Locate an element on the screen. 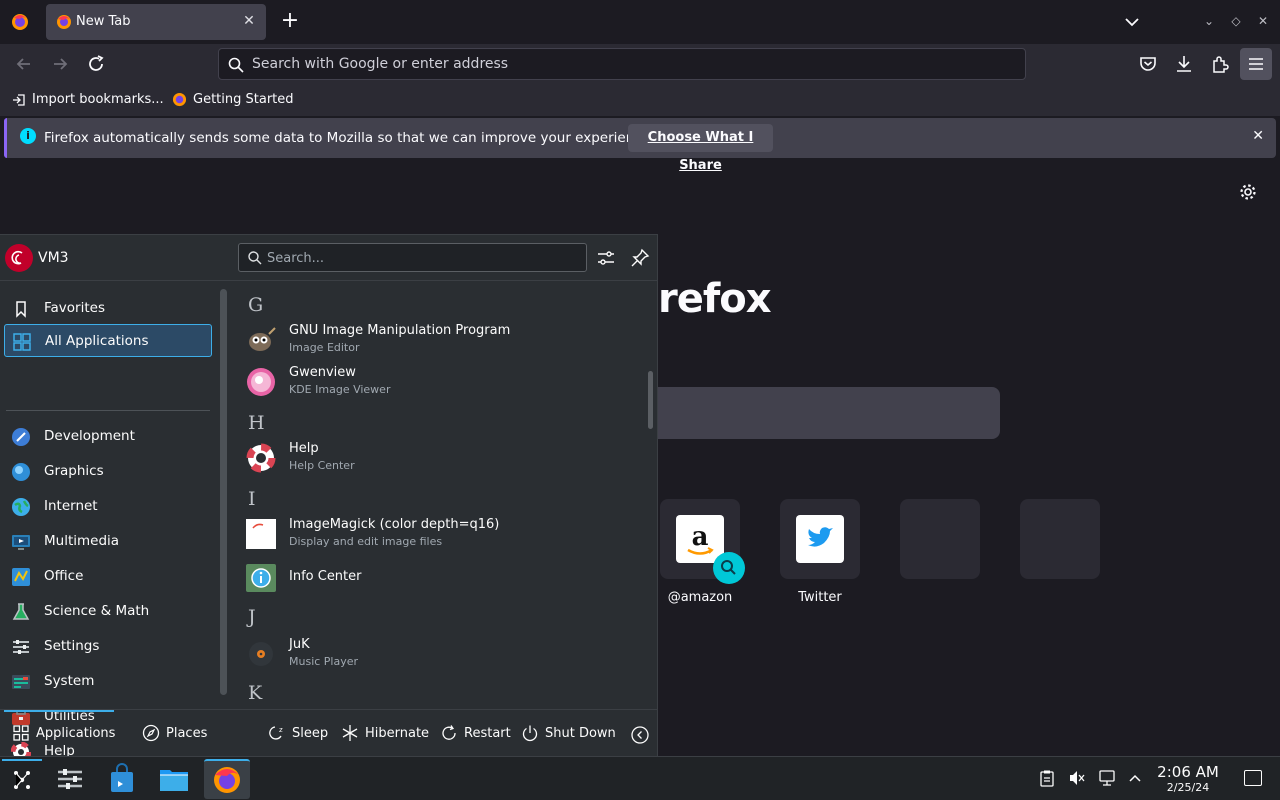 This screenshot has height=800, width=1280. app-description: Music Player is located at coordinates (324, 661).